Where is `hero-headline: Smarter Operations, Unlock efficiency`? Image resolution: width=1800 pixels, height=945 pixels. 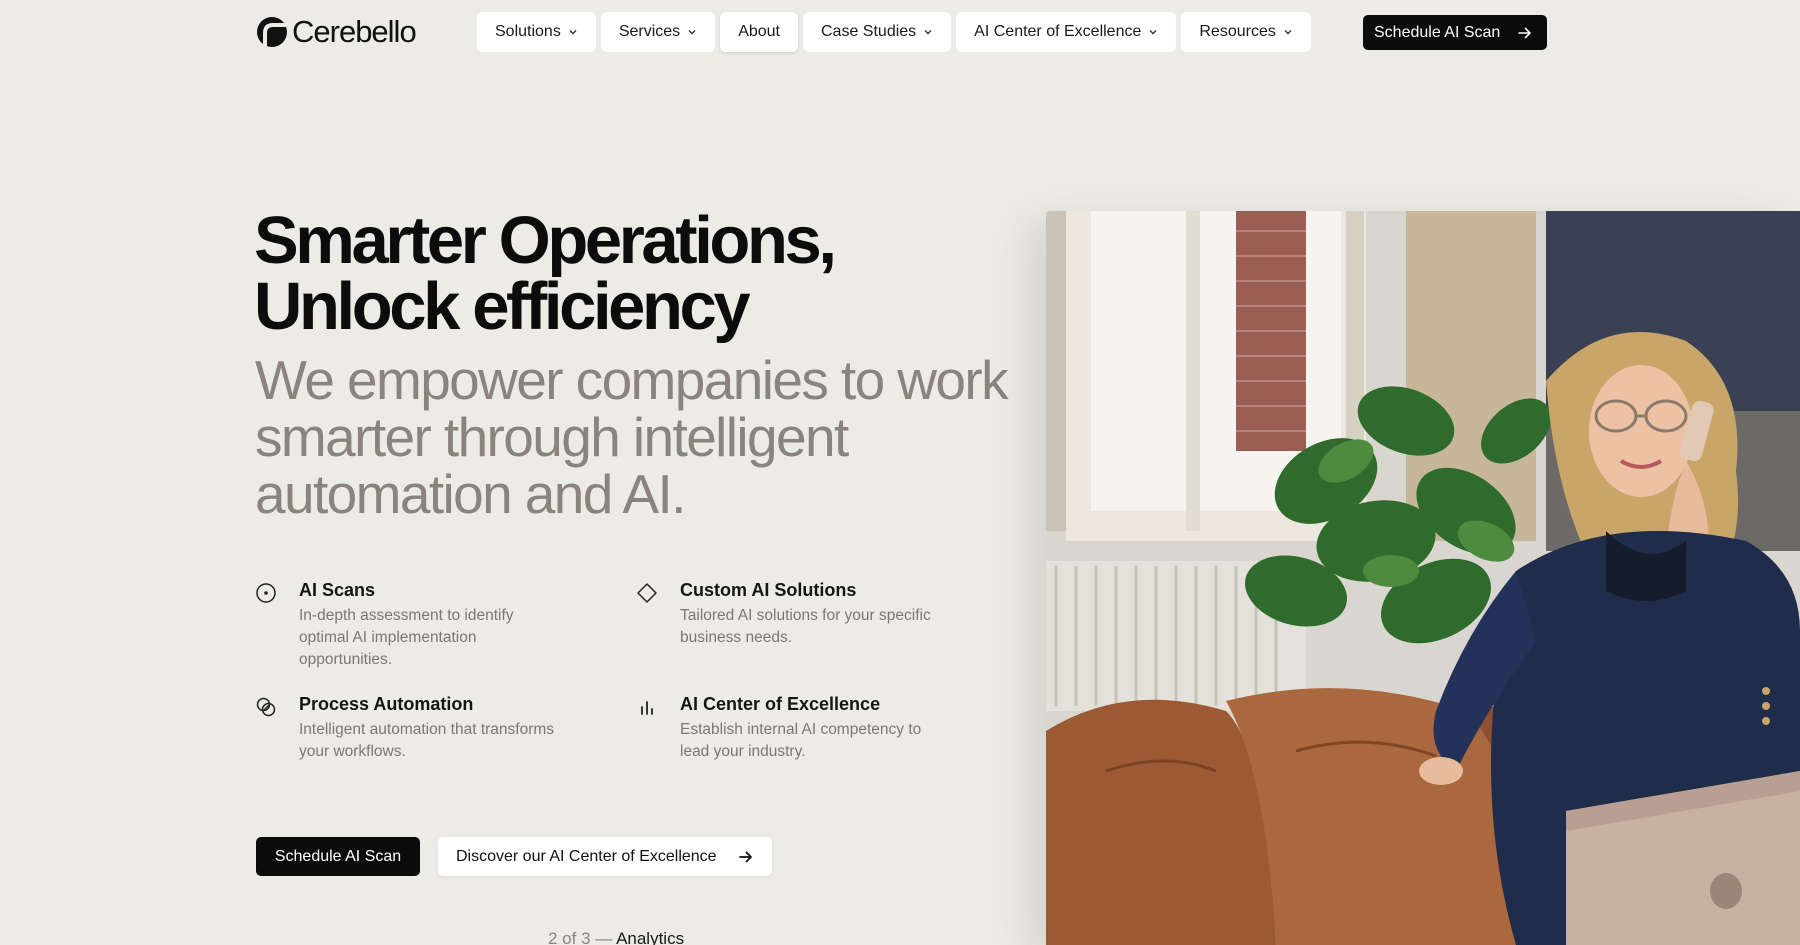
hero-headline: Smarter Operations, Unlock efficiency is located at coordinates (634, 273).